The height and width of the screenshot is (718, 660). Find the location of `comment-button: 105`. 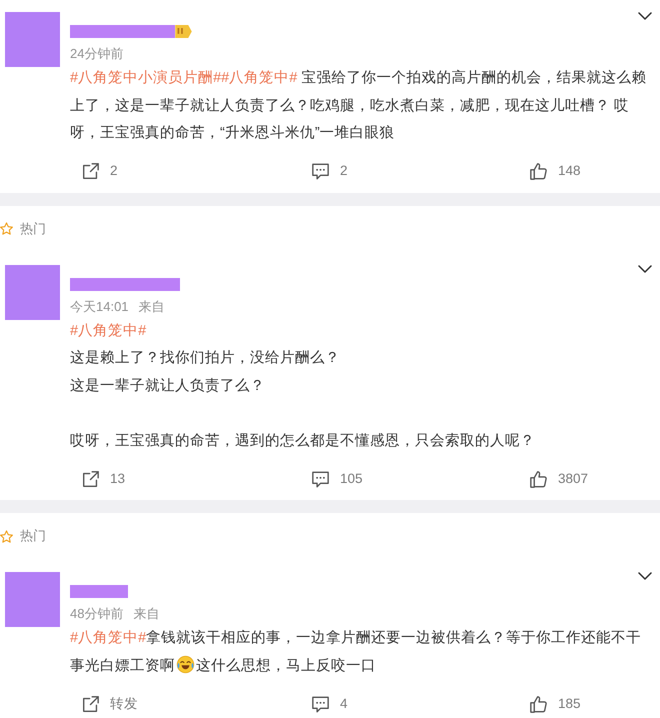

comment-button: 105 is located at coordinates (337, 479).